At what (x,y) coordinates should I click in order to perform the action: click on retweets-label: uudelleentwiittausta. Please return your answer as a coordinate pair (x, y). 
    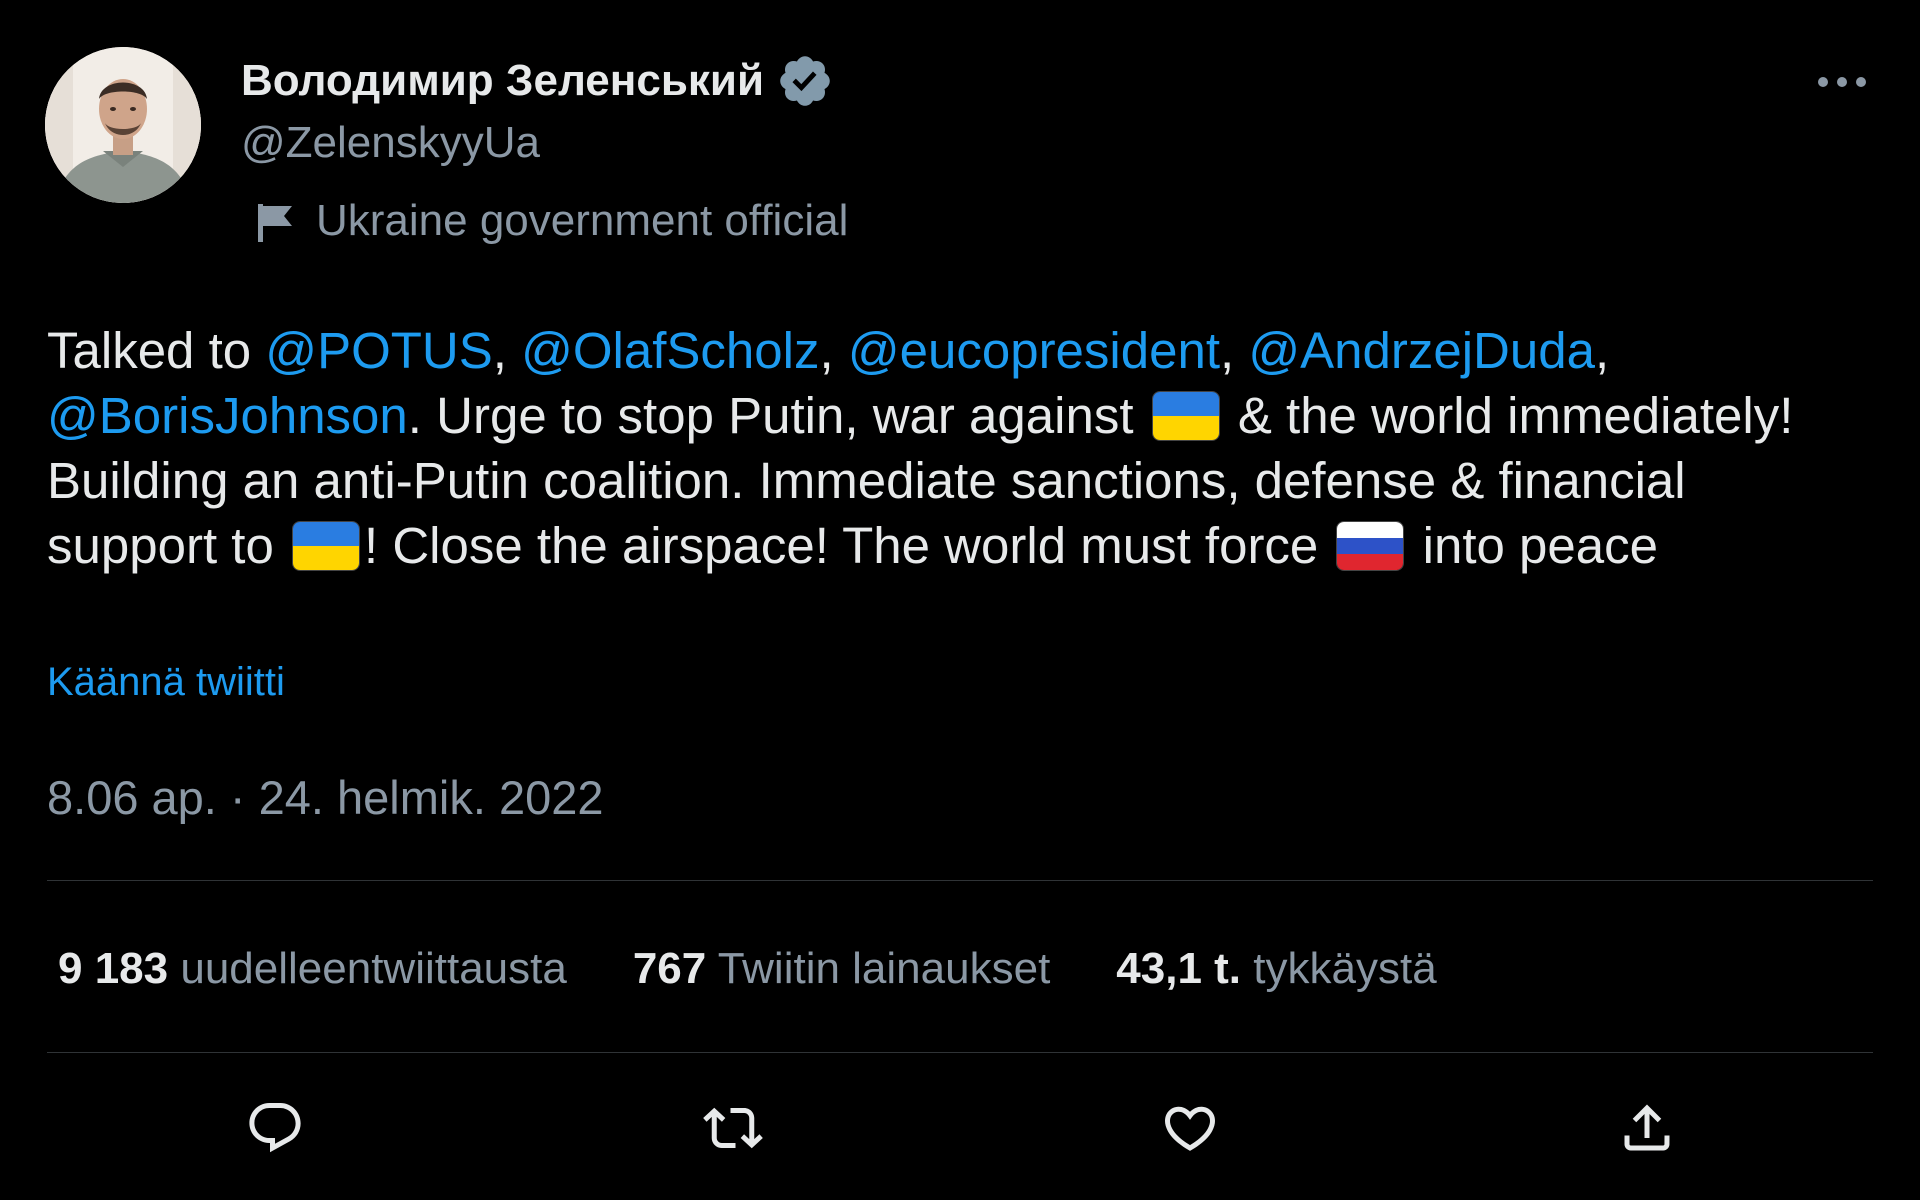
    Looking at the image, I should click on (373, 968).